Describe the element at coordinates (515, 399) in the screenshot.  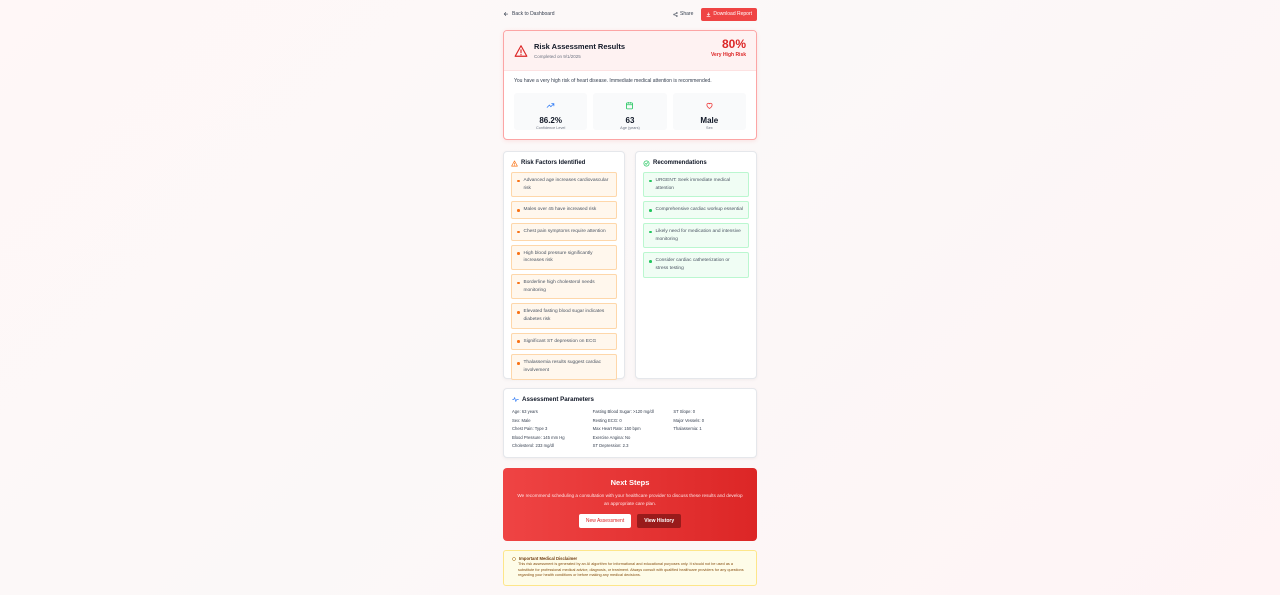
I see `activity-icon` at that location.